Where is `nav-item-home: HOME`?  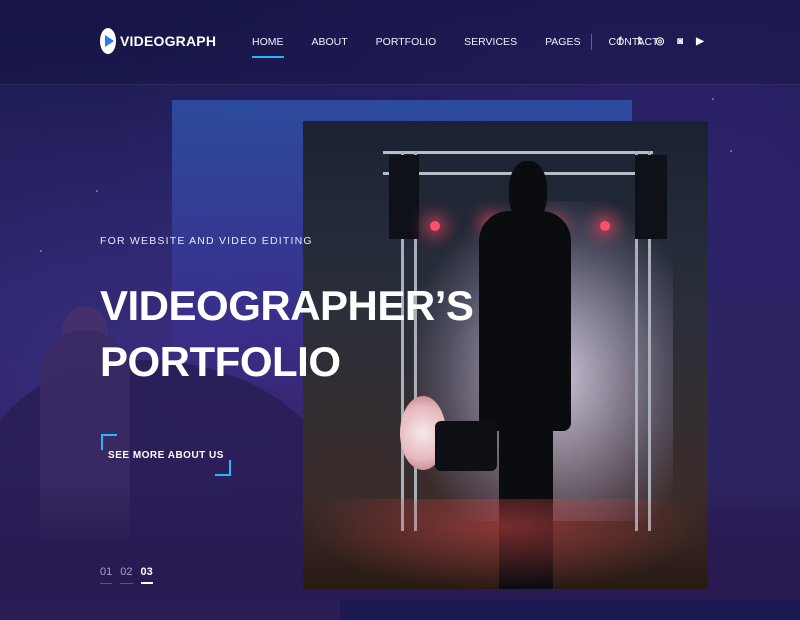
nav-item-home: HOME is located at coordinates (268, 47).